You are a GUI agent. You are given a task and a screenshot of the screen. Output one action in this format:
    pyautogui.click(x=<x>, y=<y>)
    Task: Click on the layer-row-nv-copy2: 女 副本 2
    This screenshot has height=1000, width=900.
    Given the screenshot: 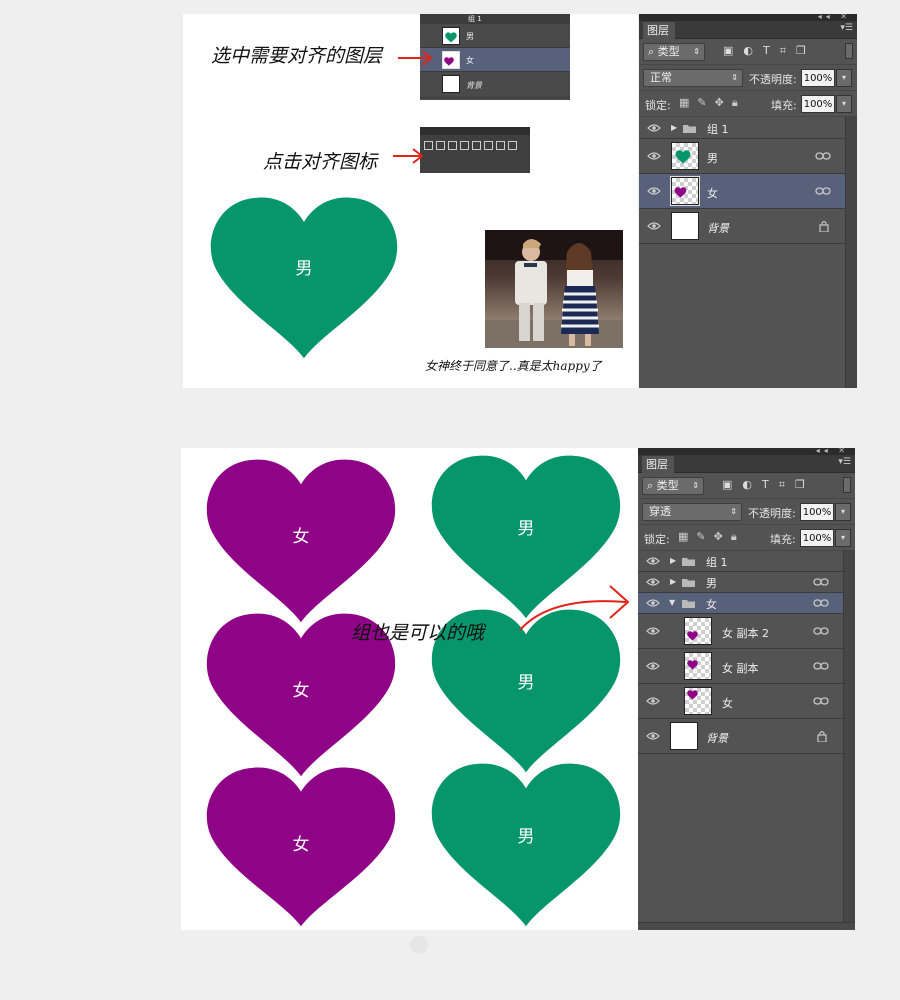 What is the action you would take?
    pyautogui.click(x=740, y=631)
    